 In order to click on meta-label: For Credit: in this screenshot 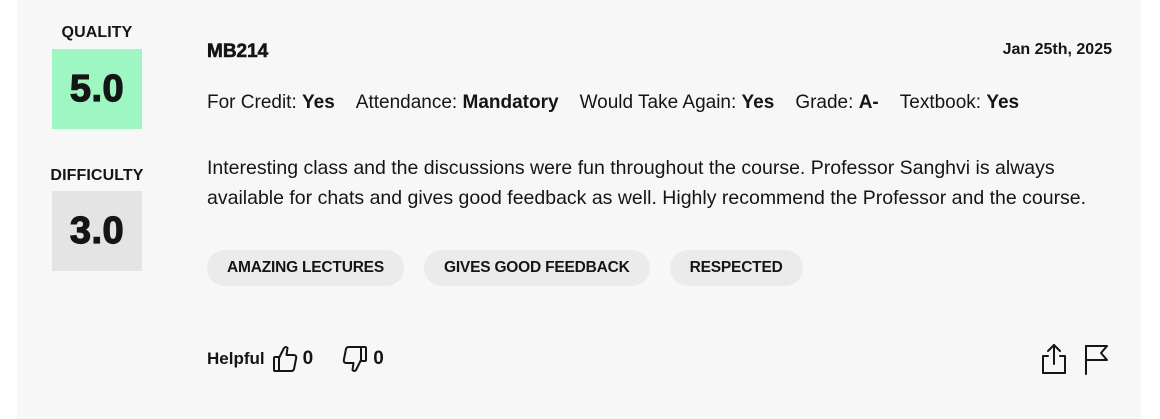, I will do `click(255, 102)`.